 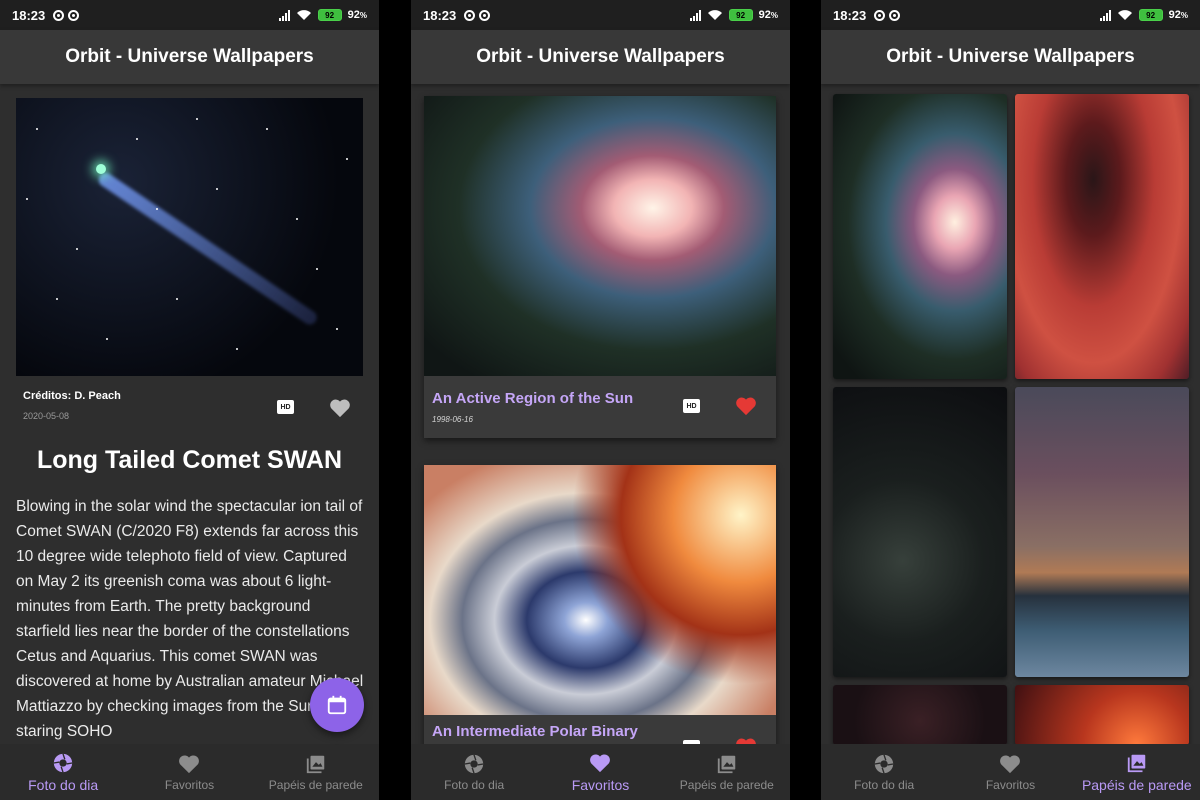 I want to click on comet-head, so click(x=101, y=169).